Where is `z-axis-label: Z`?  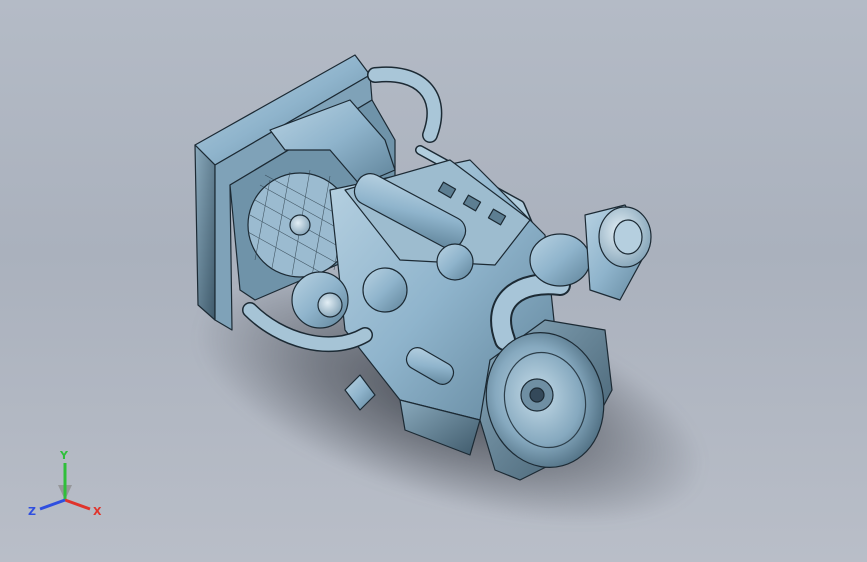
z-axis-label: Z is located at coordinates (32, 511).